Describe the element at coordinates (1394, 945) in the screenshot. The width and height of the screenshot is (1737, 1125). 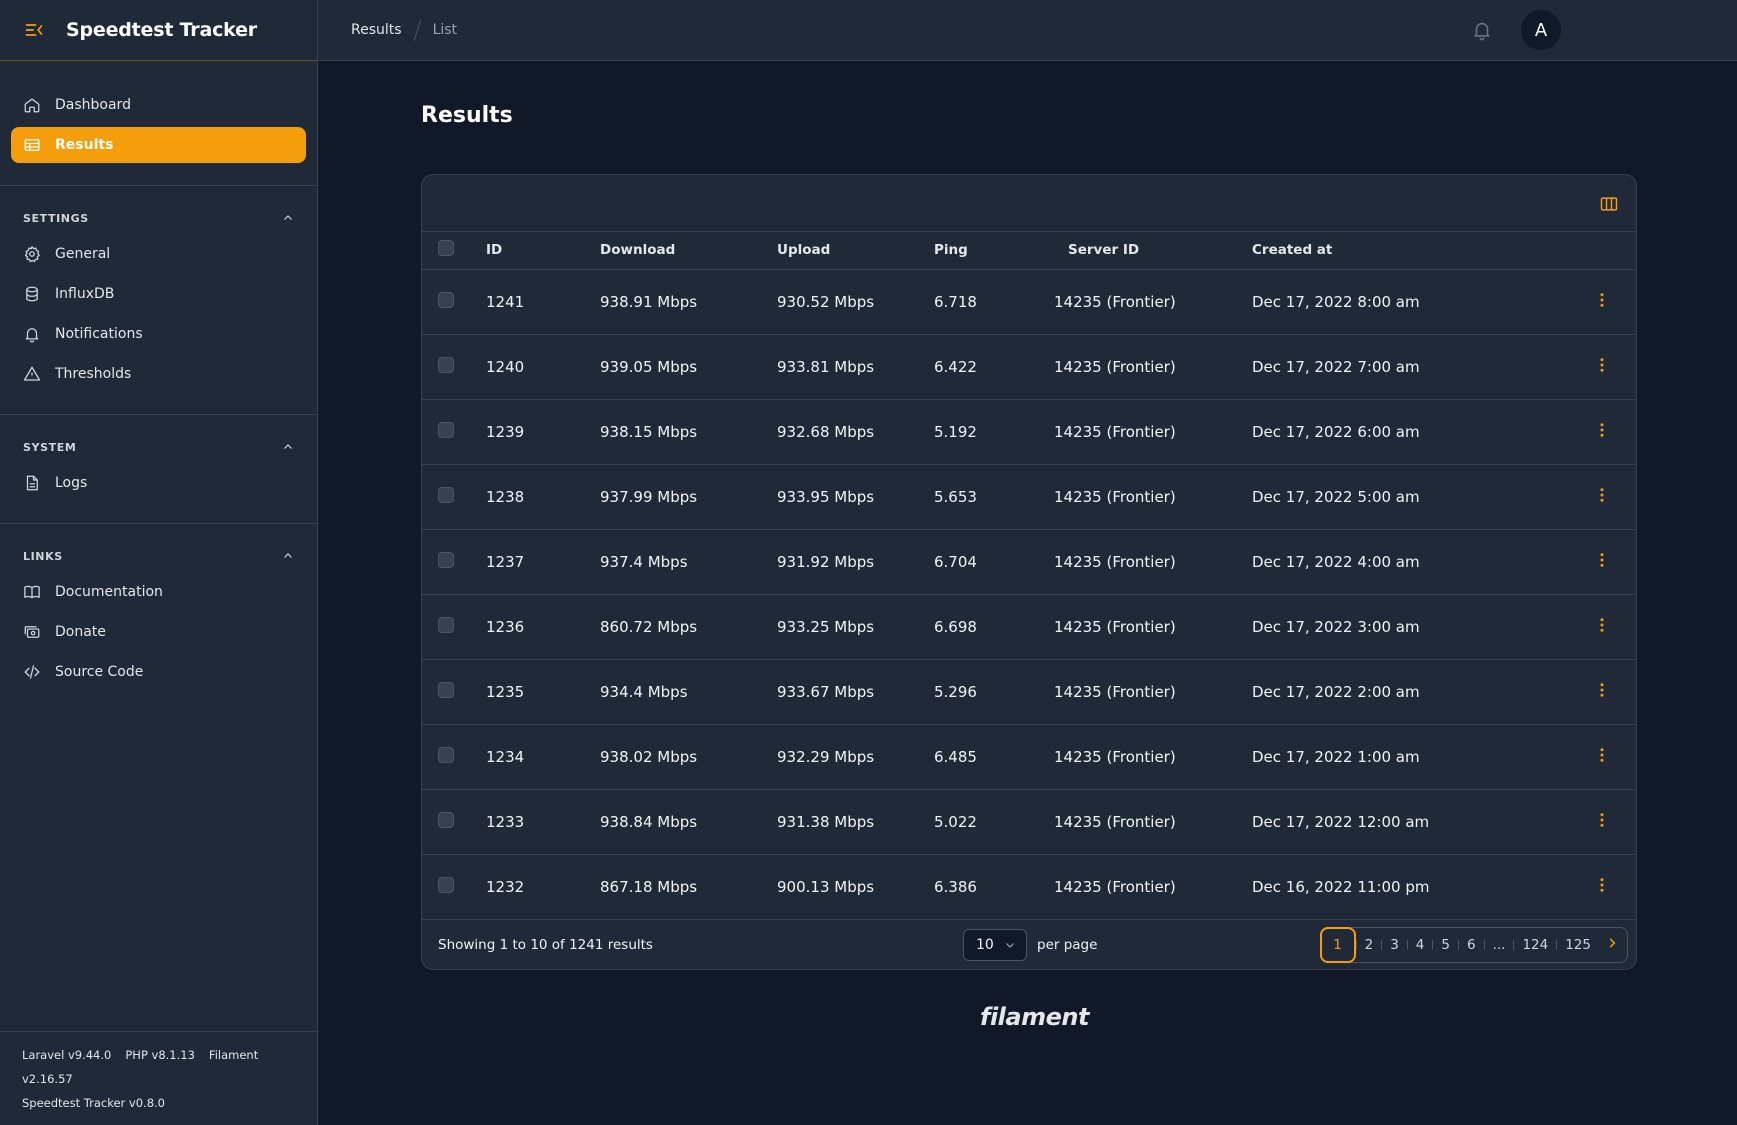
I see `page-button: 3` at that location.